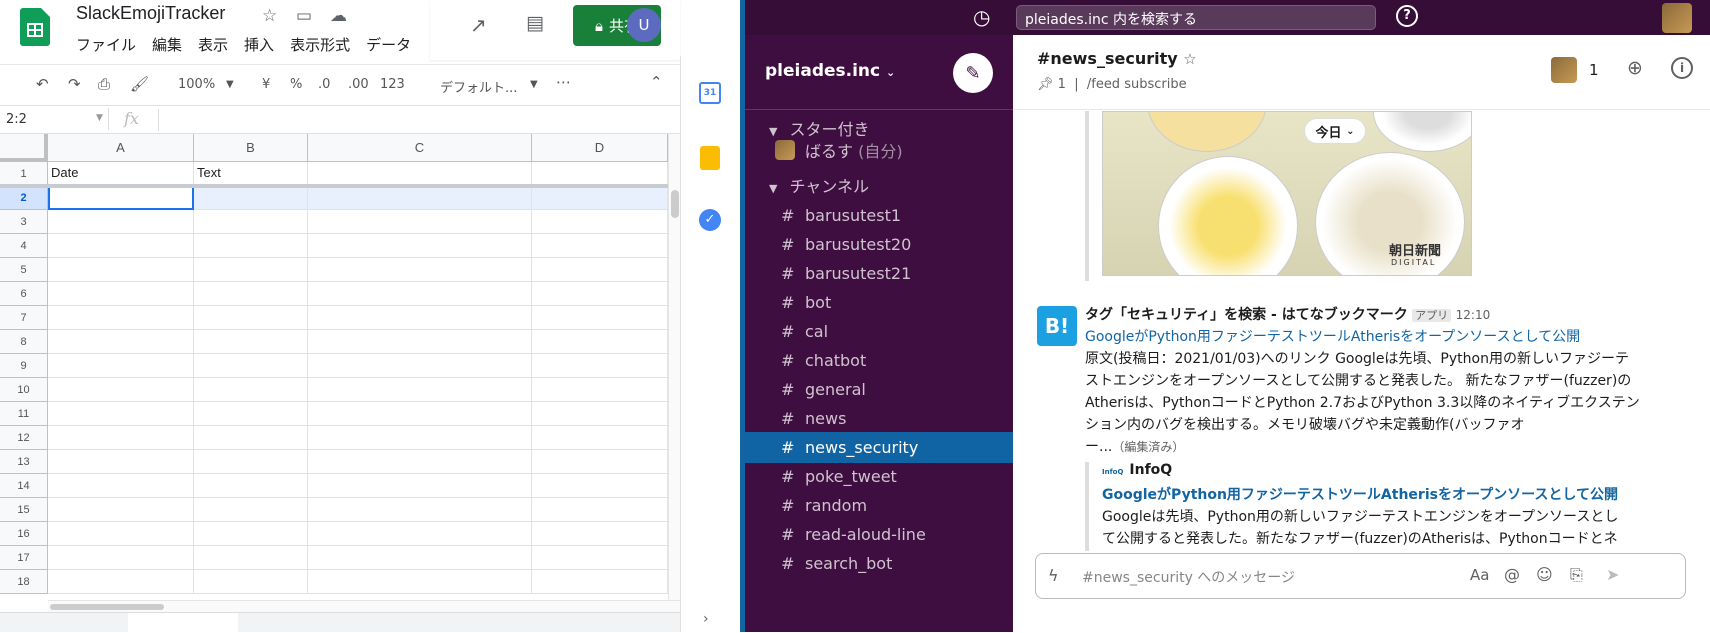 The image size is (1710, 633). I want to click on section-channels: ▼ チャンネル, so click(819, 185).